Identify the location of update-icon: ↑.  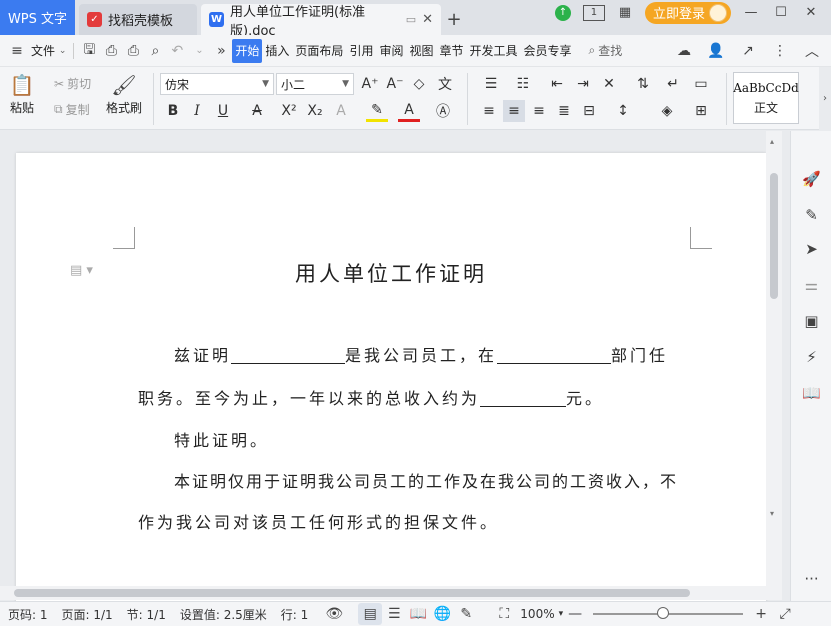
(563, 13).